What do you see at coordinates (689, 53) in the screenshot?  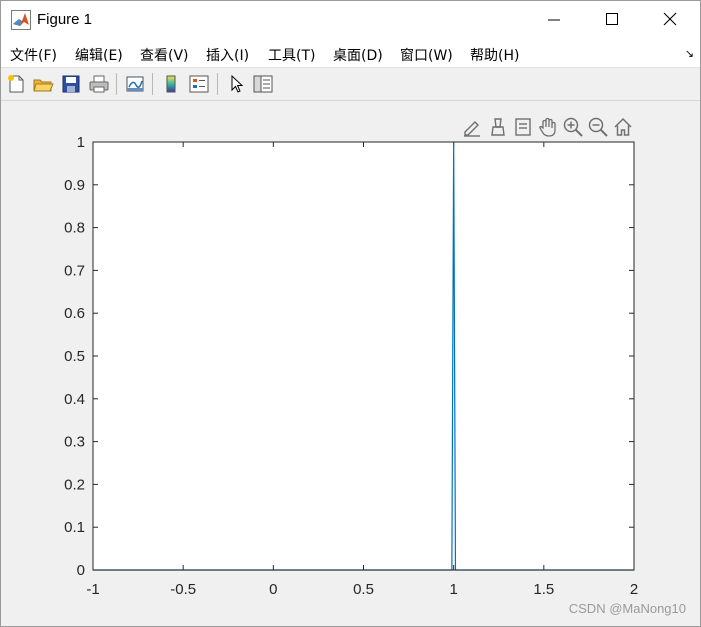 I see `dock-arrow-icon: ↘` at bounding box center [689, 53].